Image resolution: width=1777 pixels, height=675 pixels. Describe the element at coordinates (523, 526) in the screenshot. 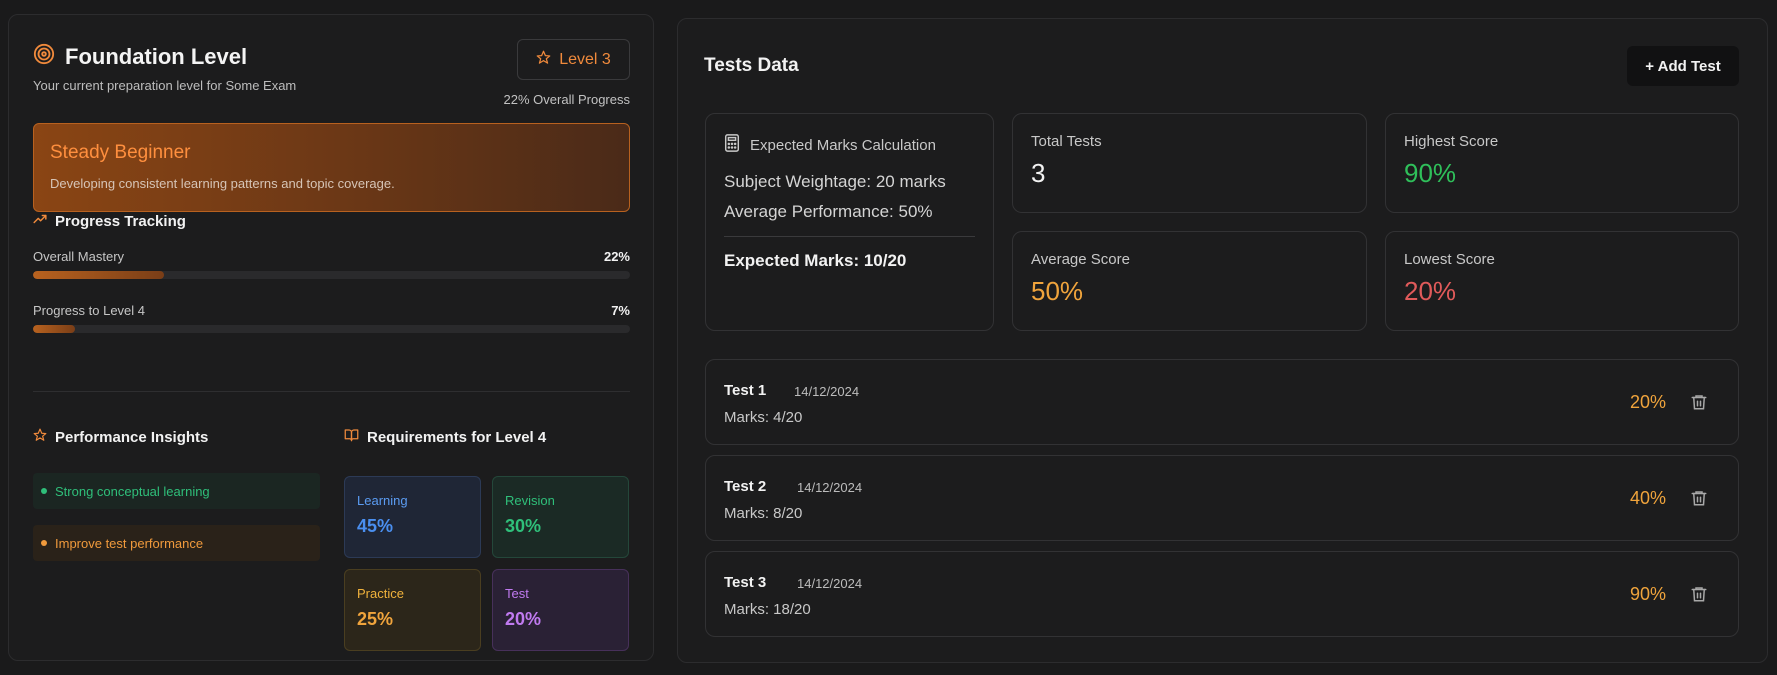

I see `requirement-value: 30%` at that location.